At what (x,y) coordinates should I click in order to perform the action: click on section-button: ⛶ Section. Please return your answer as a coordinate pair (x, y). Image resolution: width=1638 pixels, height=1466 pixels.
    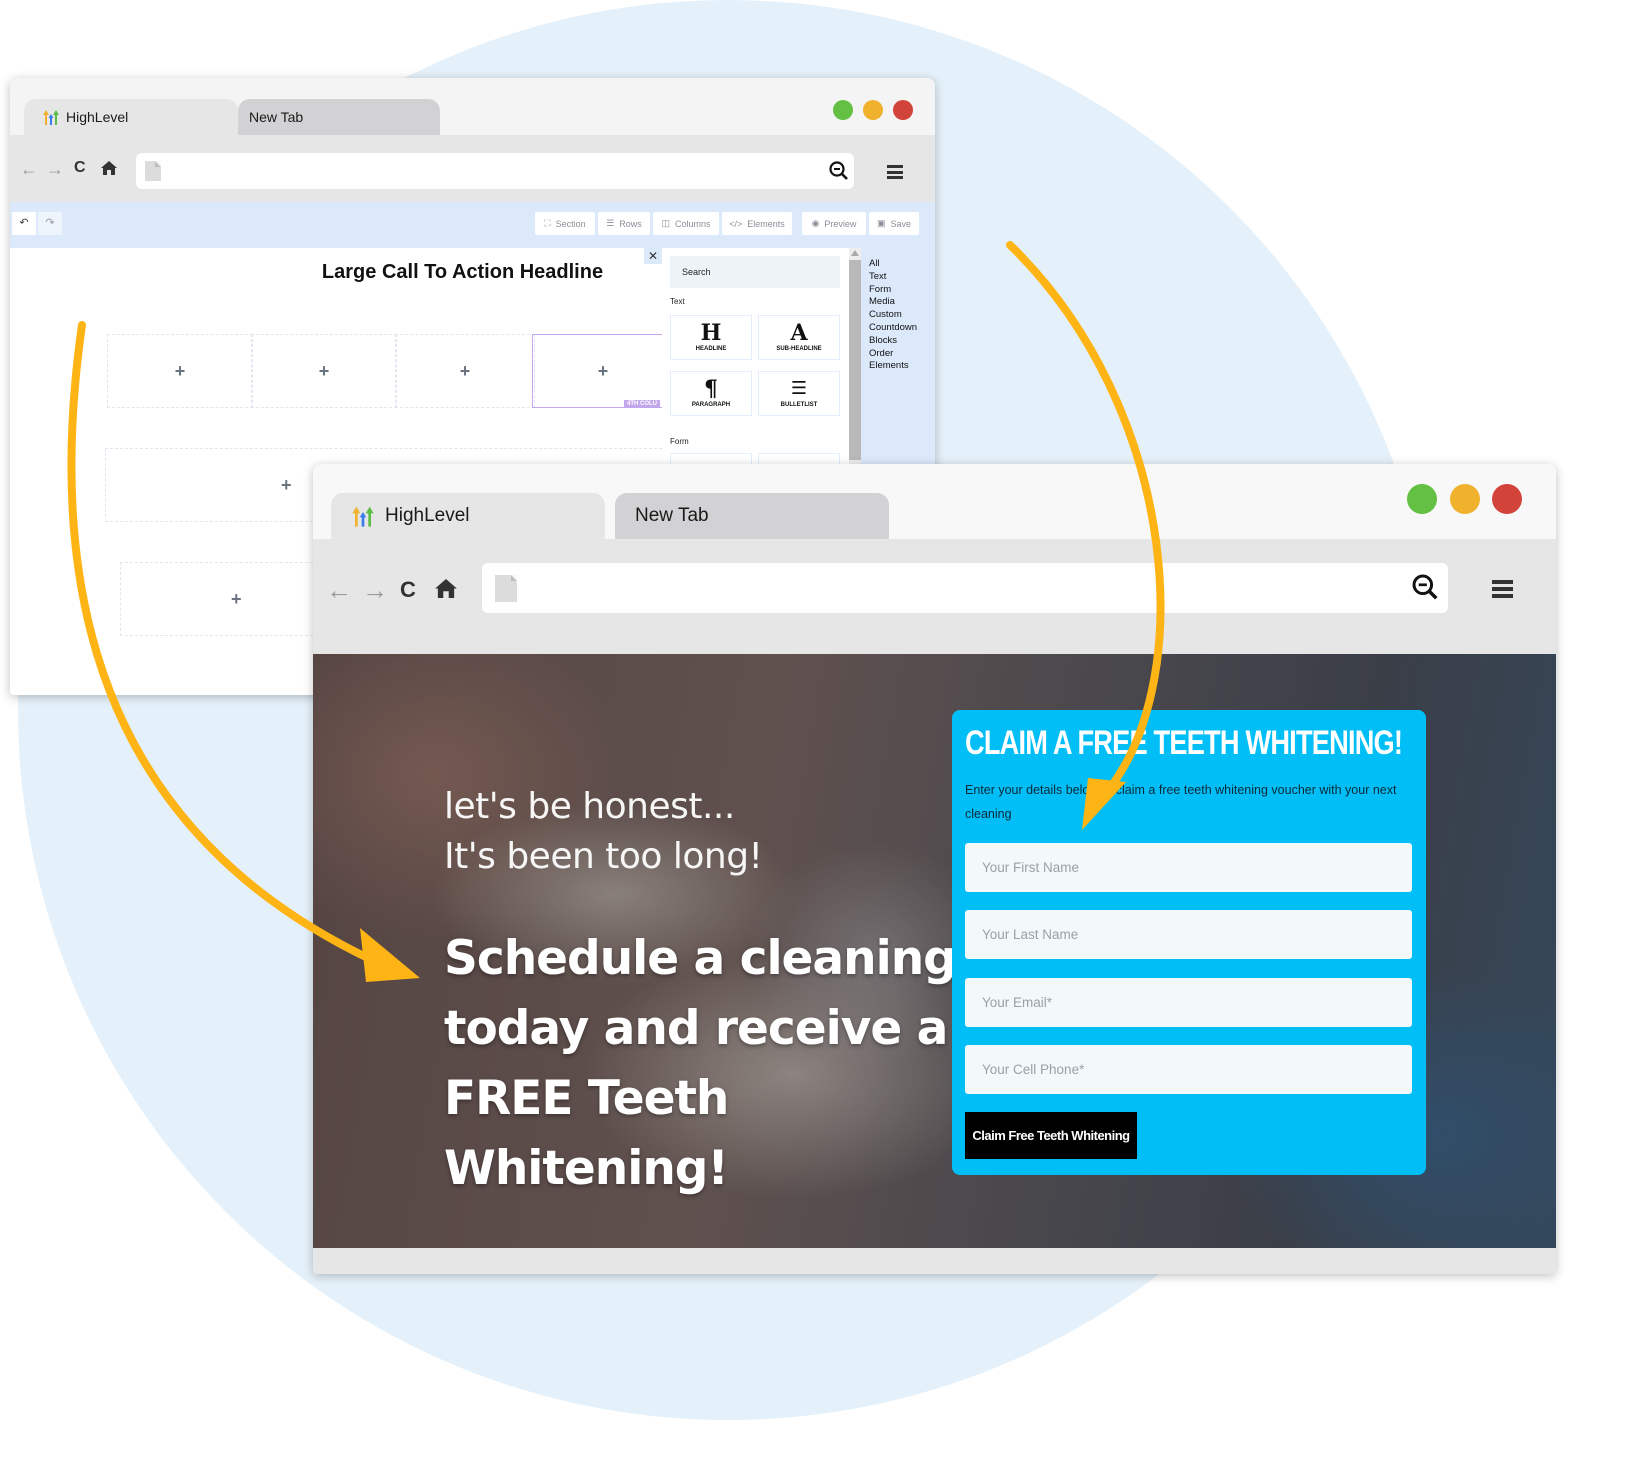
    Looking at the image, I should click on (565, 223).